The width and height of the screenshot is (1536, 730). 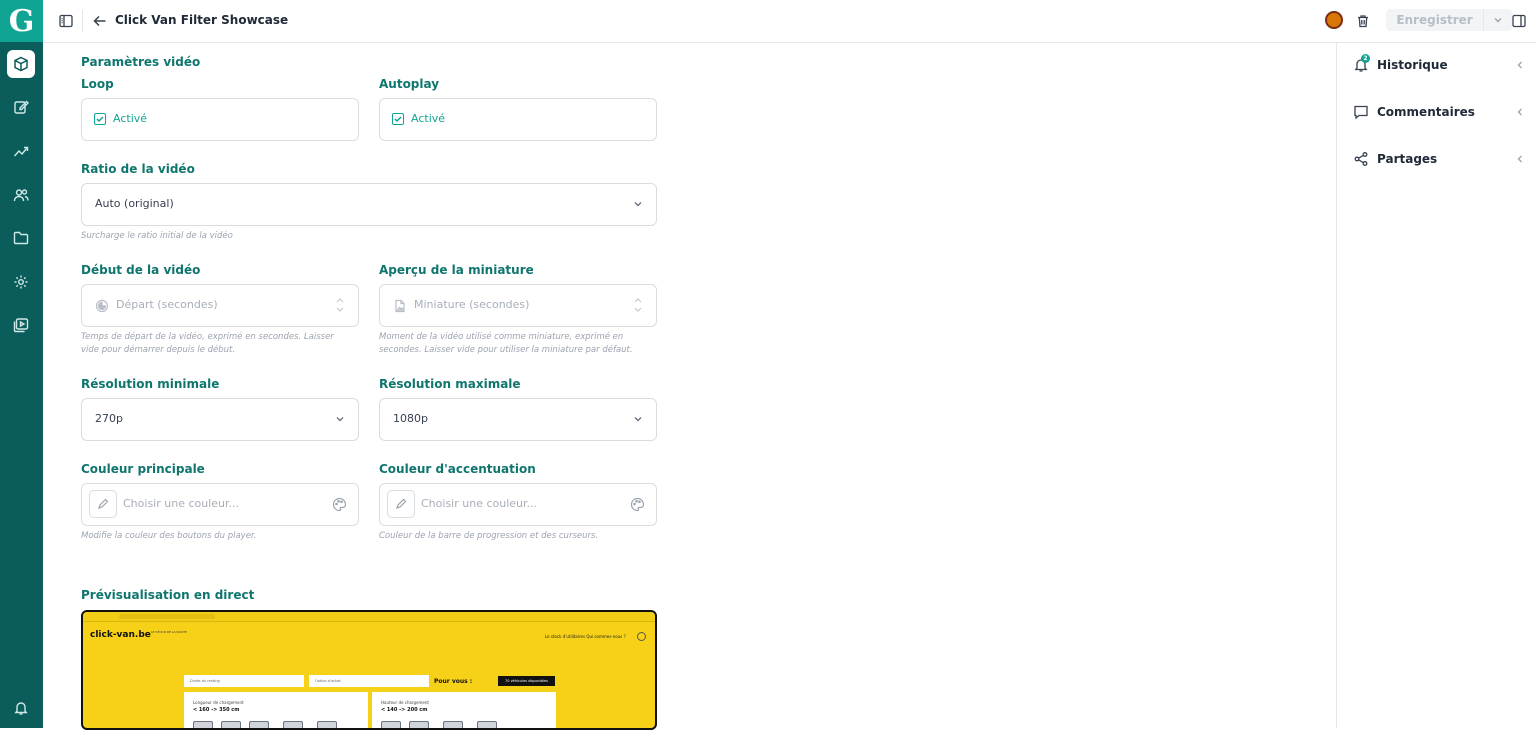 I want to click on preview-card-length: Longueur de chargement < 160 -> 350 cm, so click(x=276, y=710).